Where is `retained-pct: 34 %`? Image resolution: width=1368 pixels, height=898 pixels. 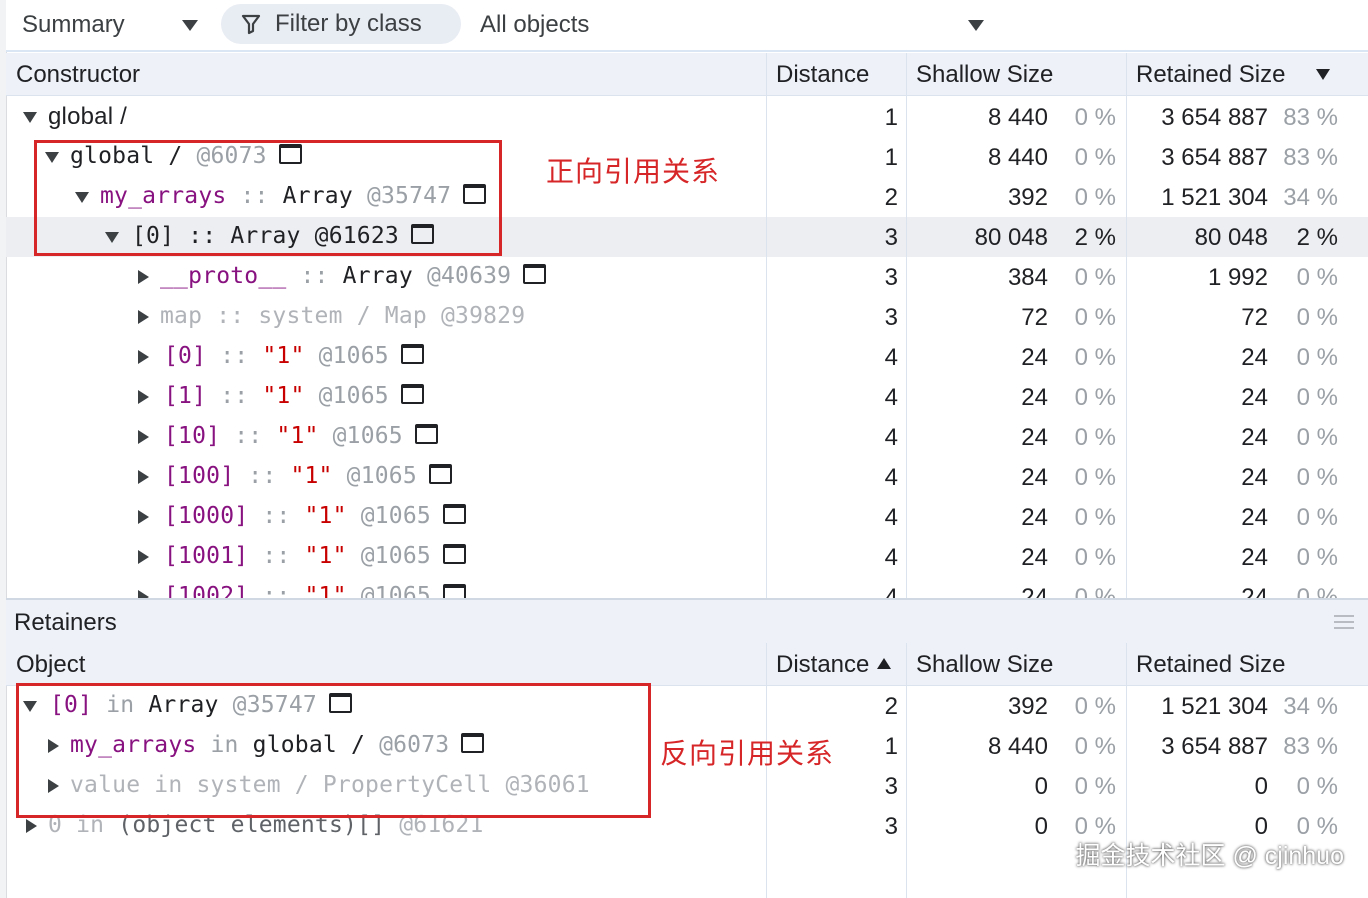
retained-pct: 34 % is located at coordinates (1310, 706).